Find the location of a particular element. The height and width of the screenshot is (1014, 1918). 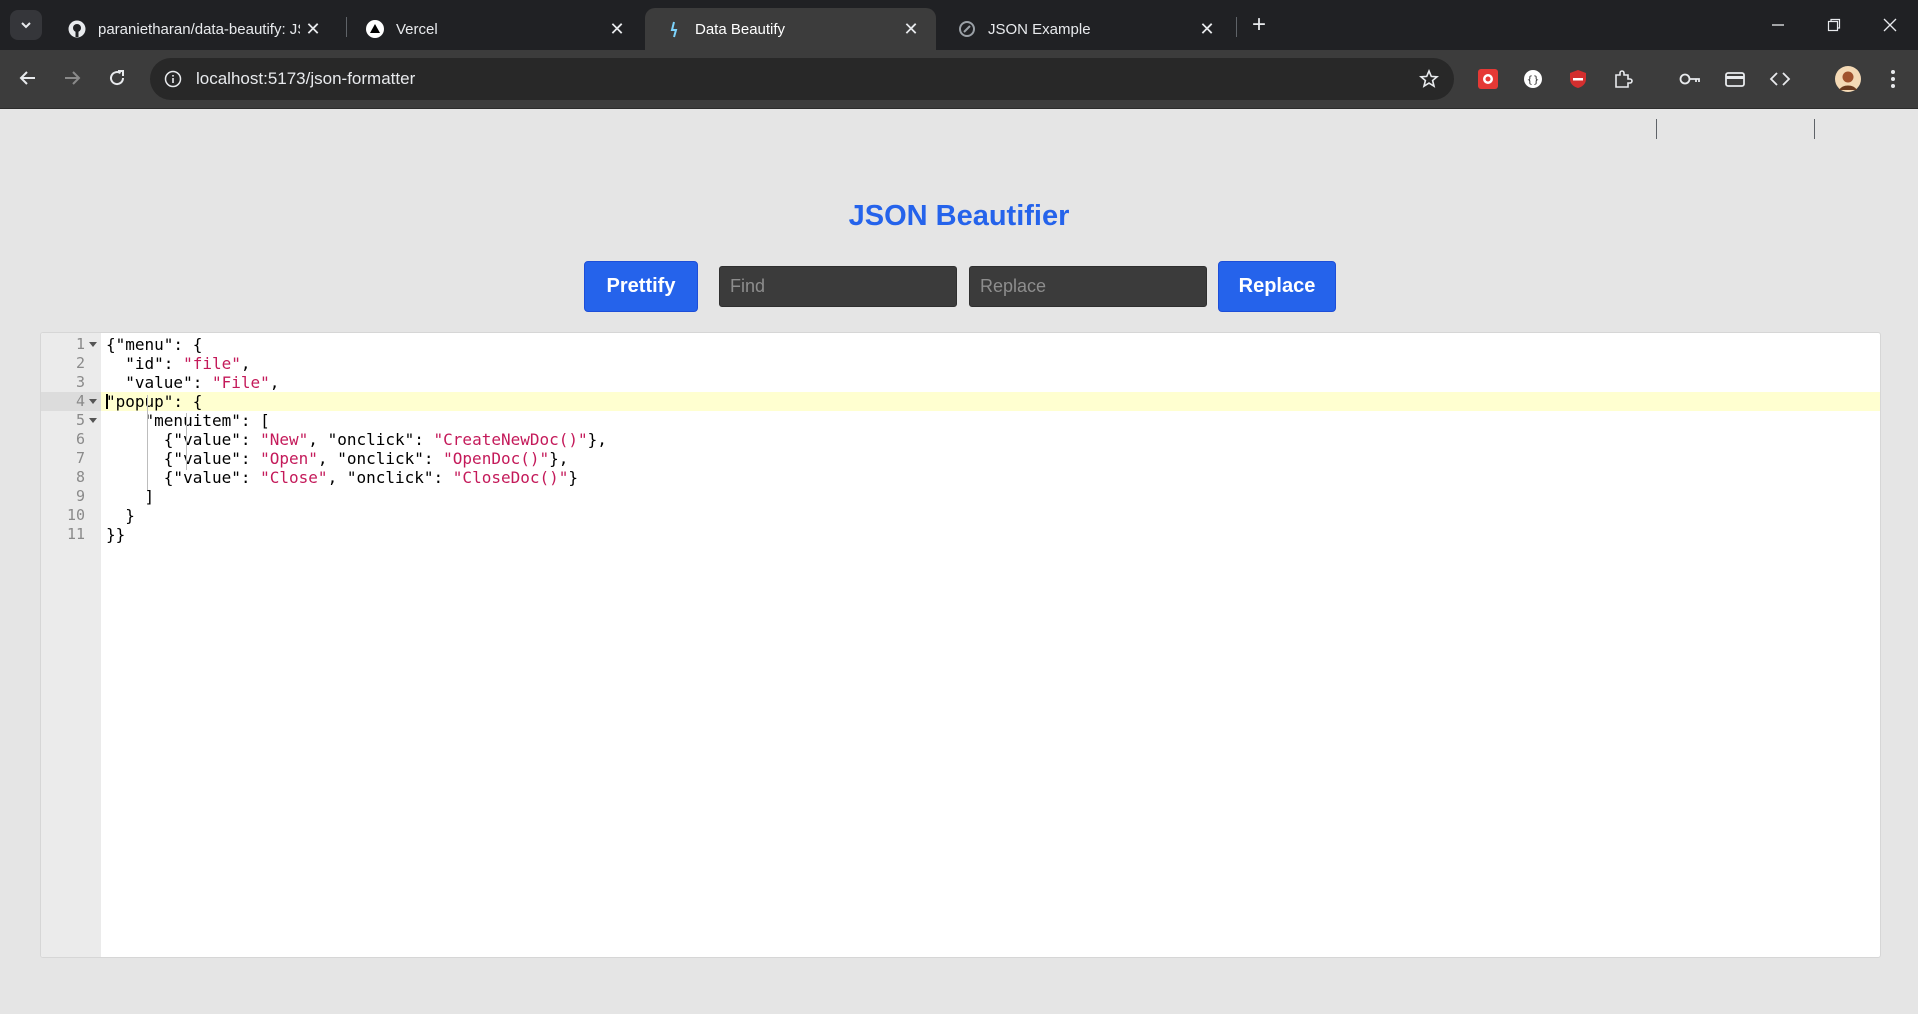

line-number: 9 is located at coordinates (80, 496).